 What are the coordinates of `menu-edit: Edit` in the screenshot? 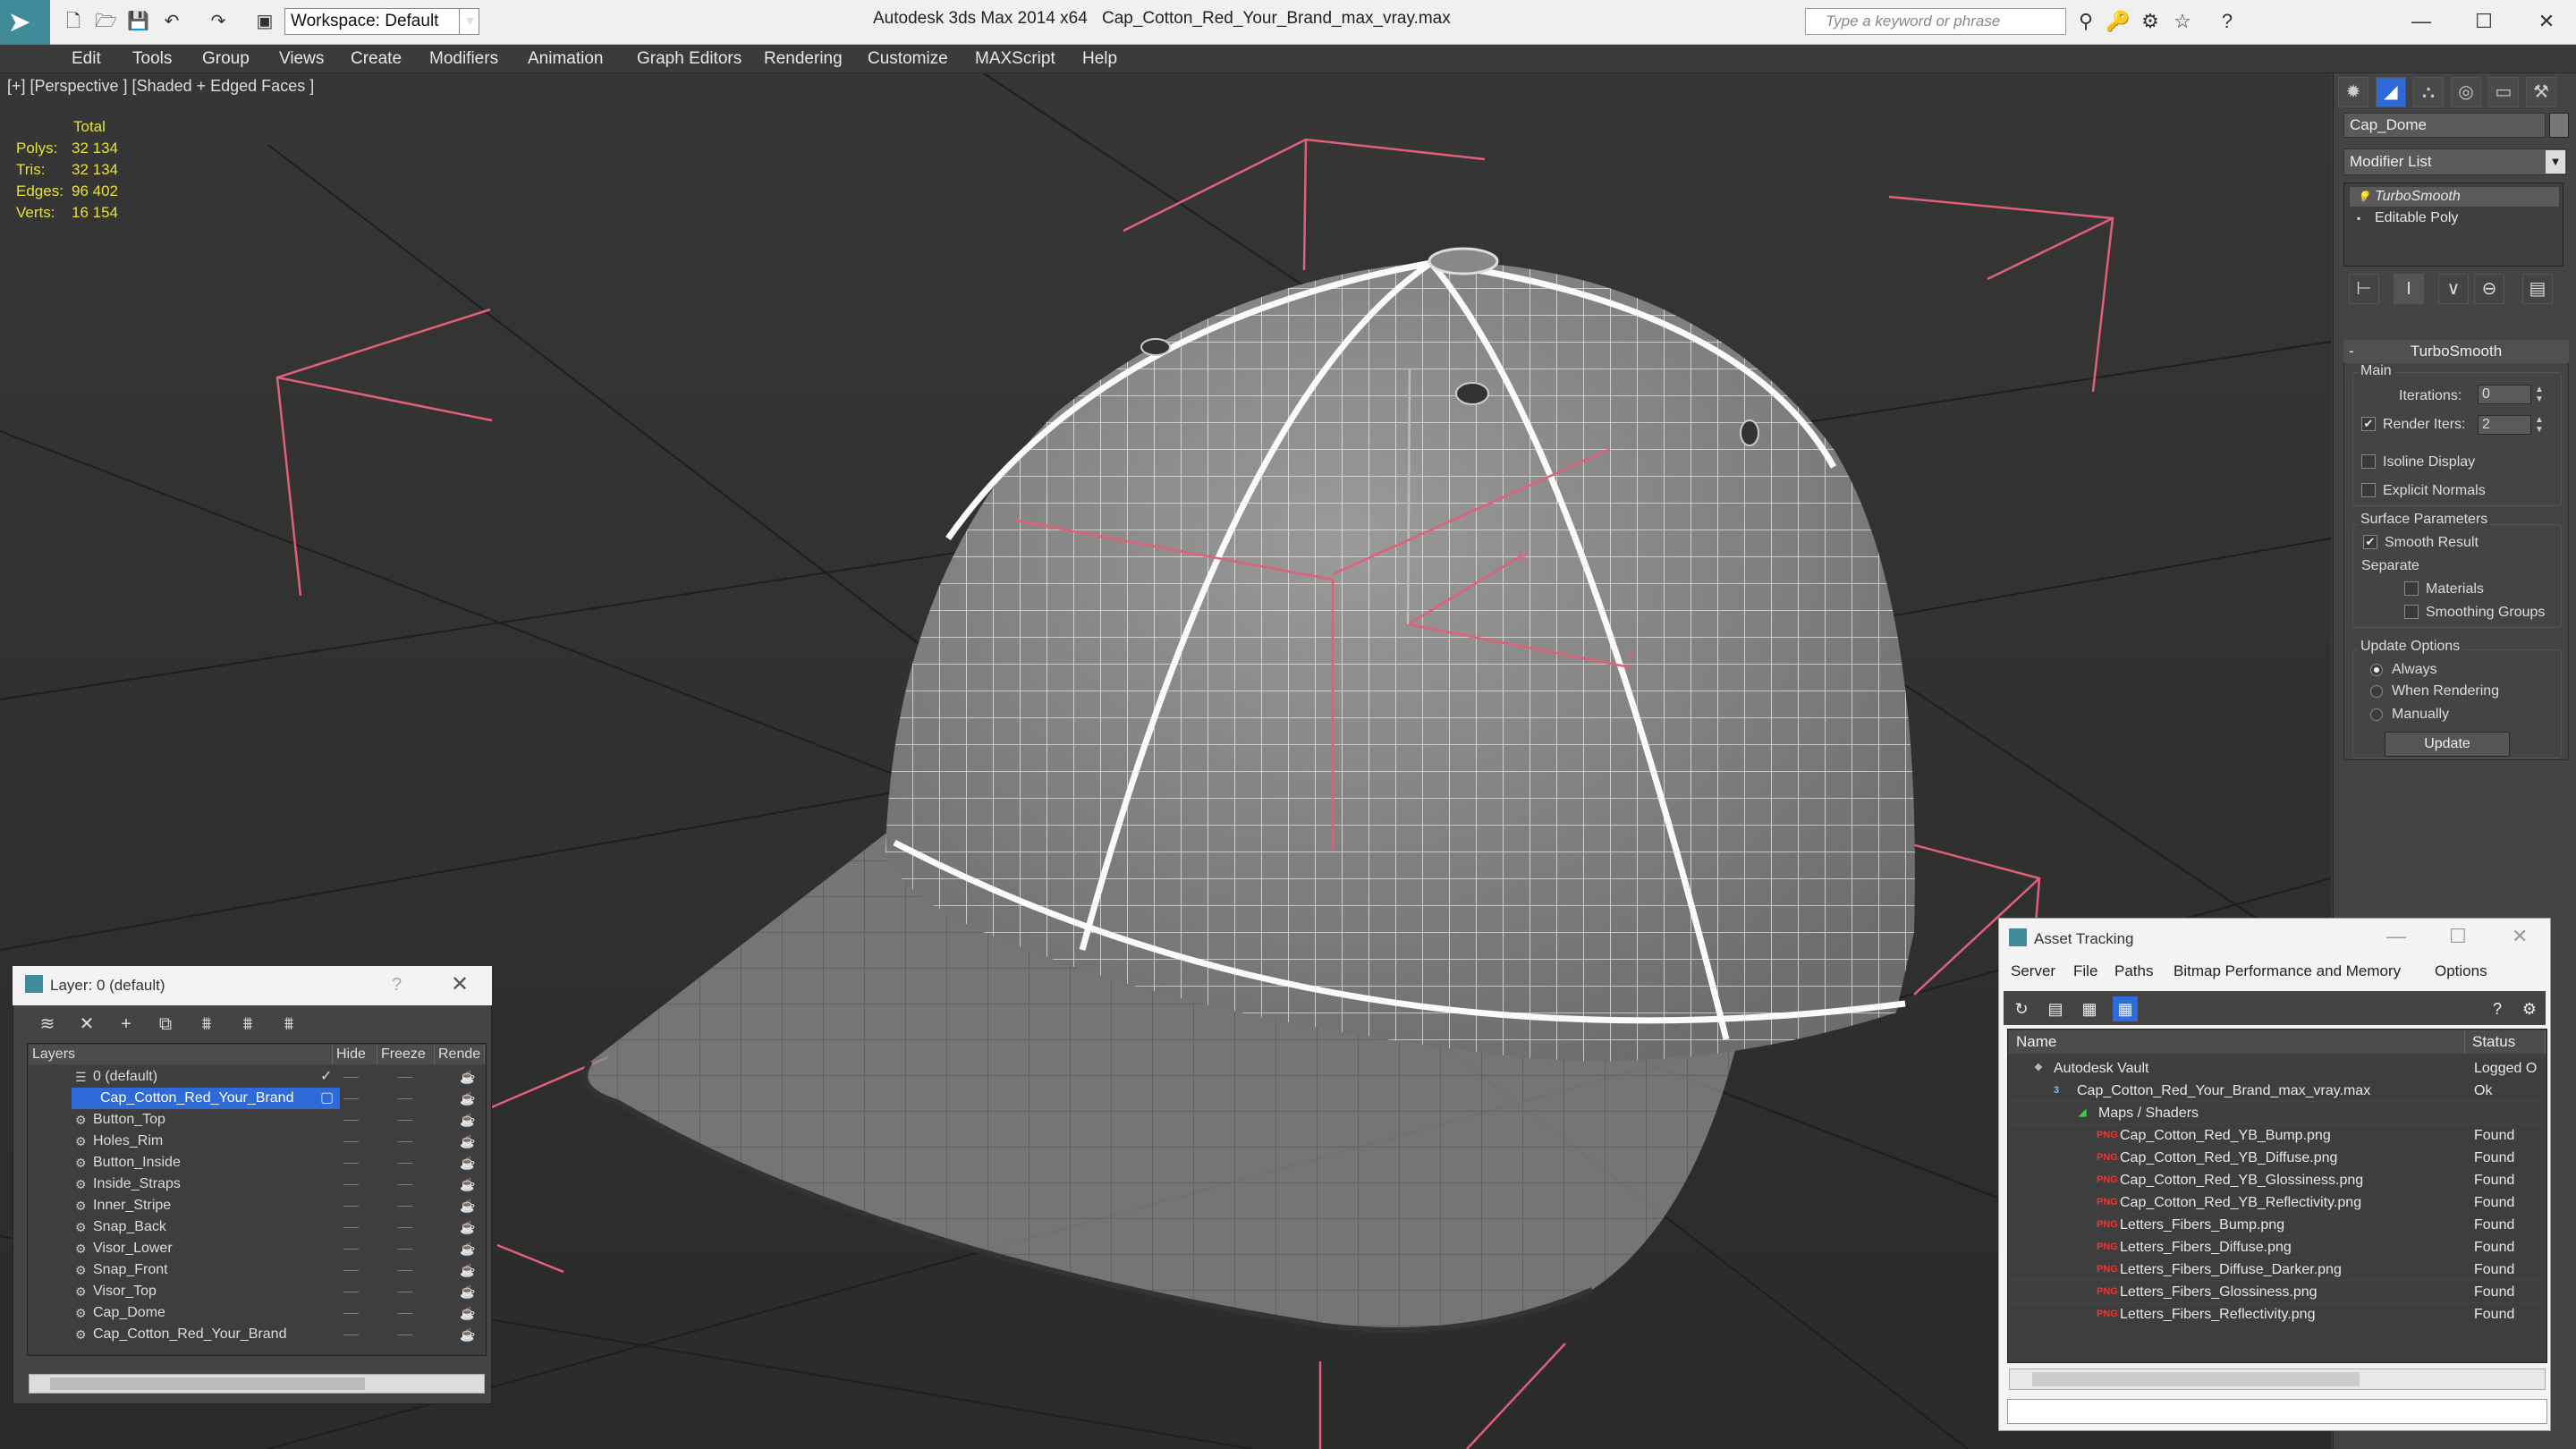 It's located at (86, 59).